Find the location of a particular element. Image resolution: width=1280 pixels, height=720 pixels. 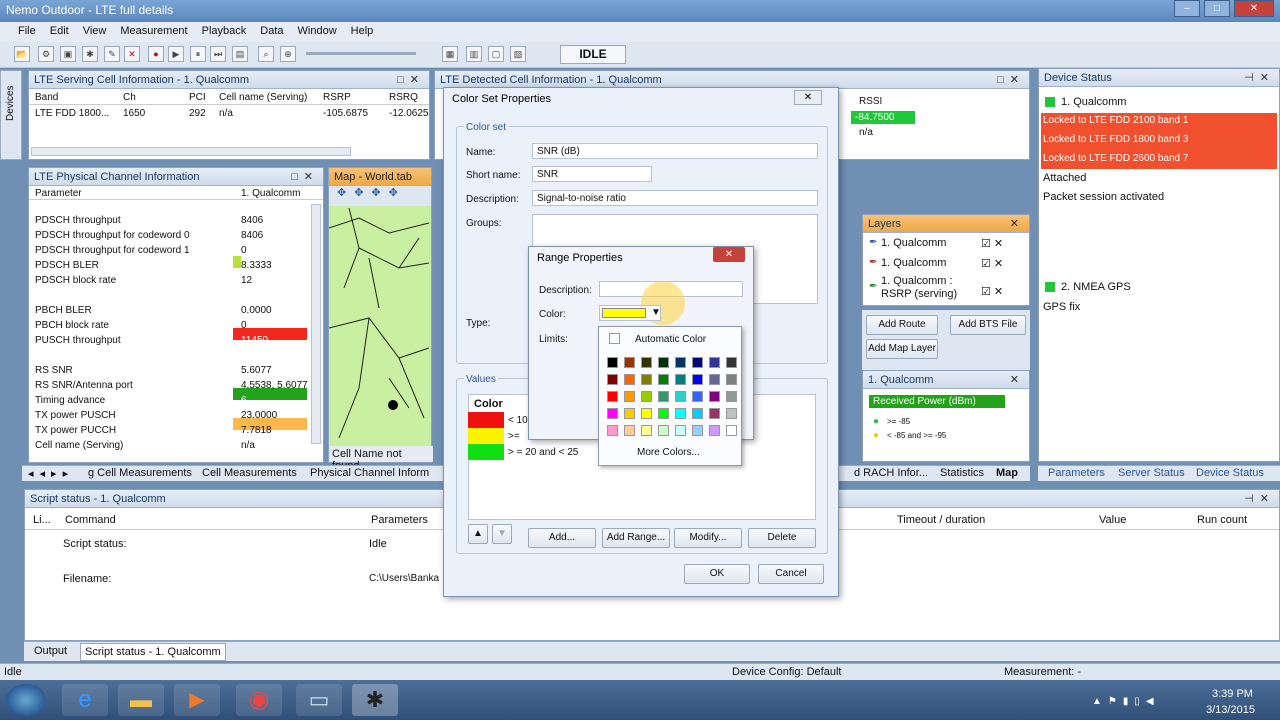

tab-device-status: Device Status is located at coordinates (1230, 473).